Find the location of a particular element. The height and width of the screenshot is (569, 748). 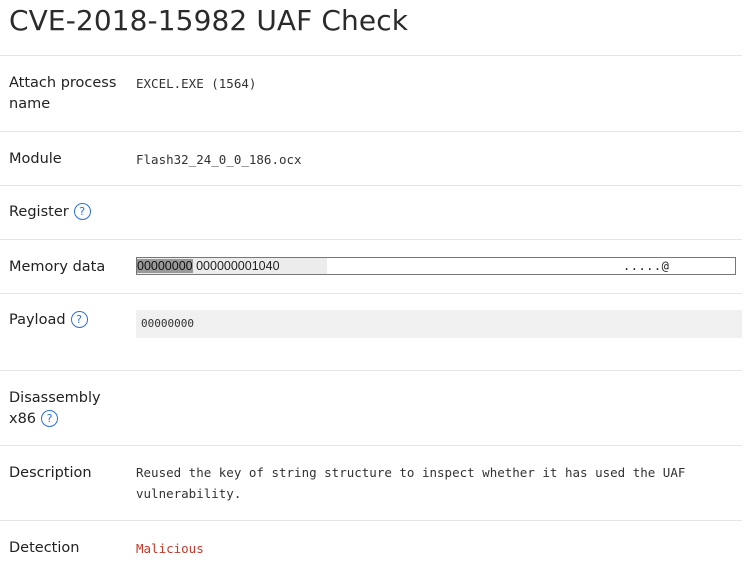

memory-label: Memory data is located at coordinates (57, 267).